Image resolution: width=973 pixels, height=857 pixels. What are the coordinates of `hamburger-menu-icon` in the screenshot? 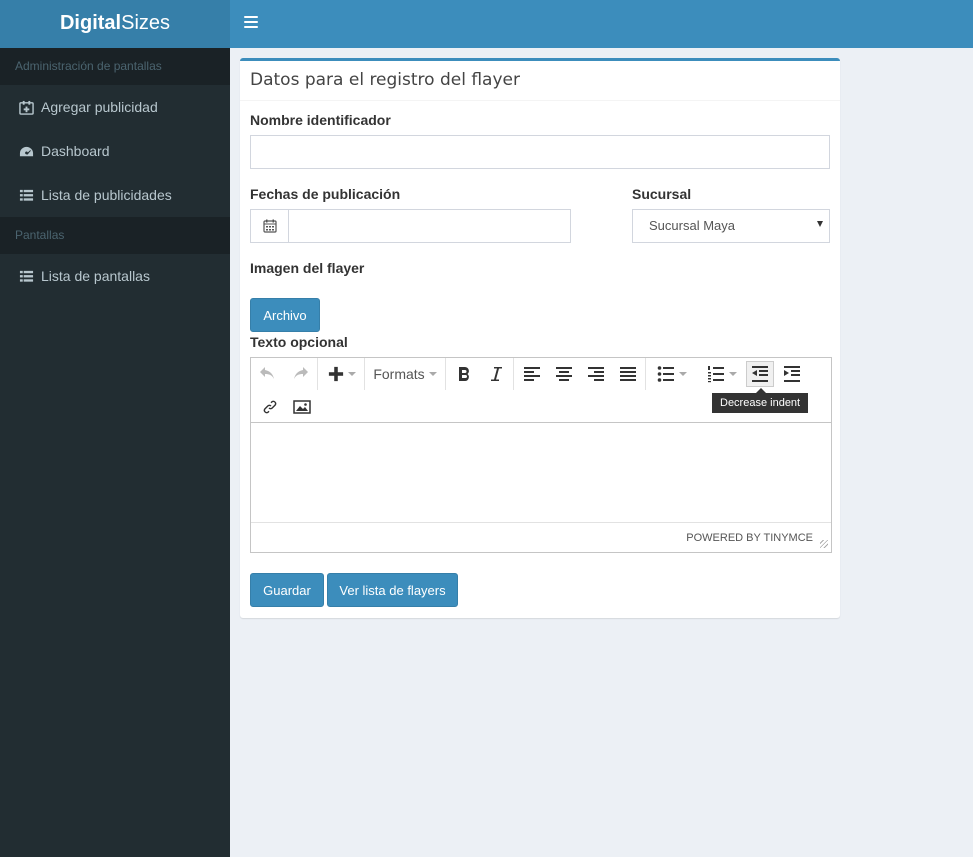 It's located at (251, 23).